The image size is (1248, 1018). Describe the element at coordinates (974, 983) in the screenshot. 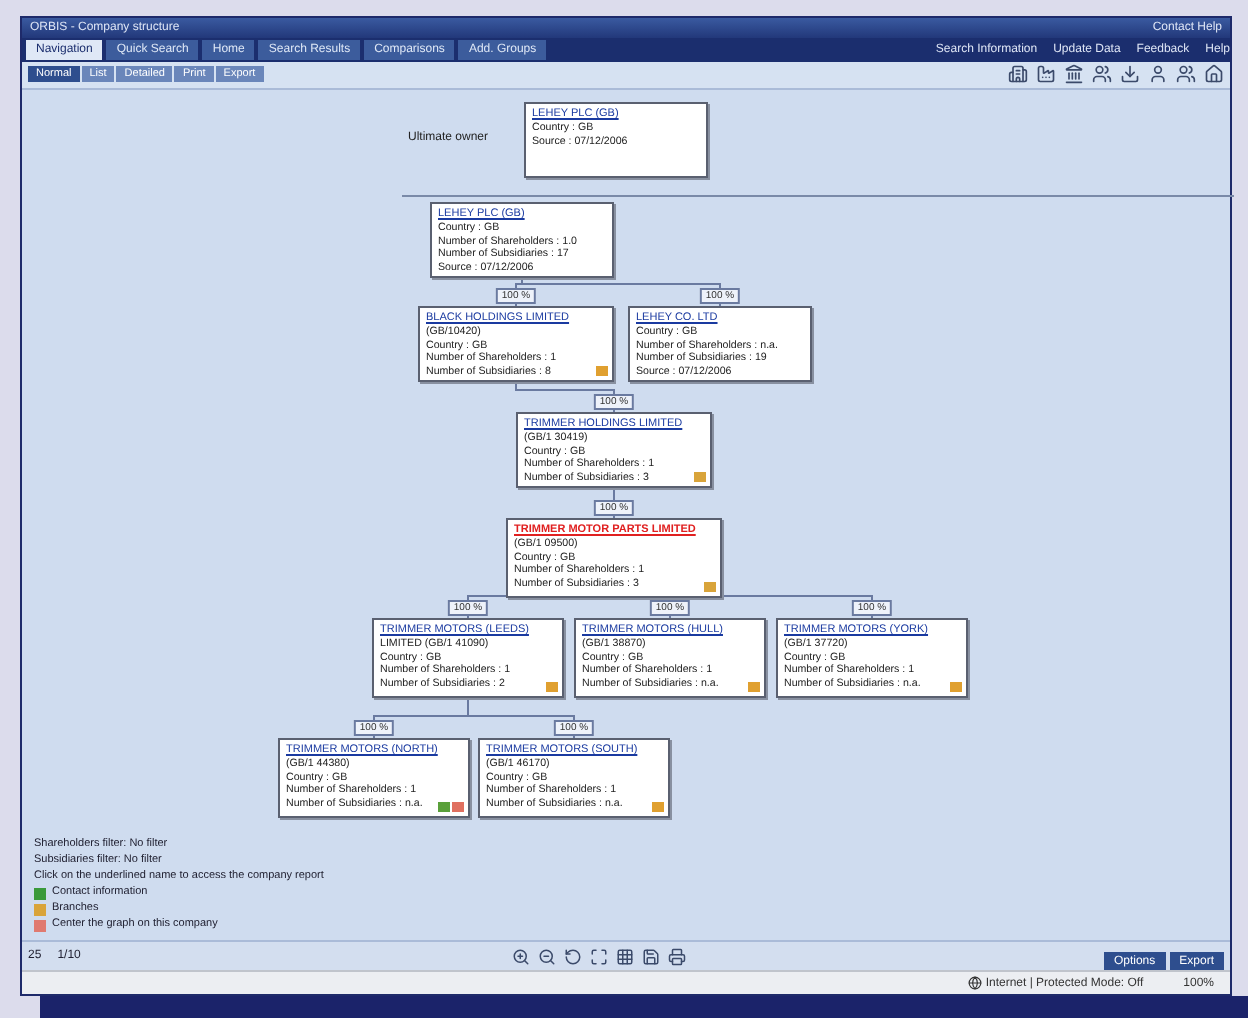

I see `globe-icon` at that location.